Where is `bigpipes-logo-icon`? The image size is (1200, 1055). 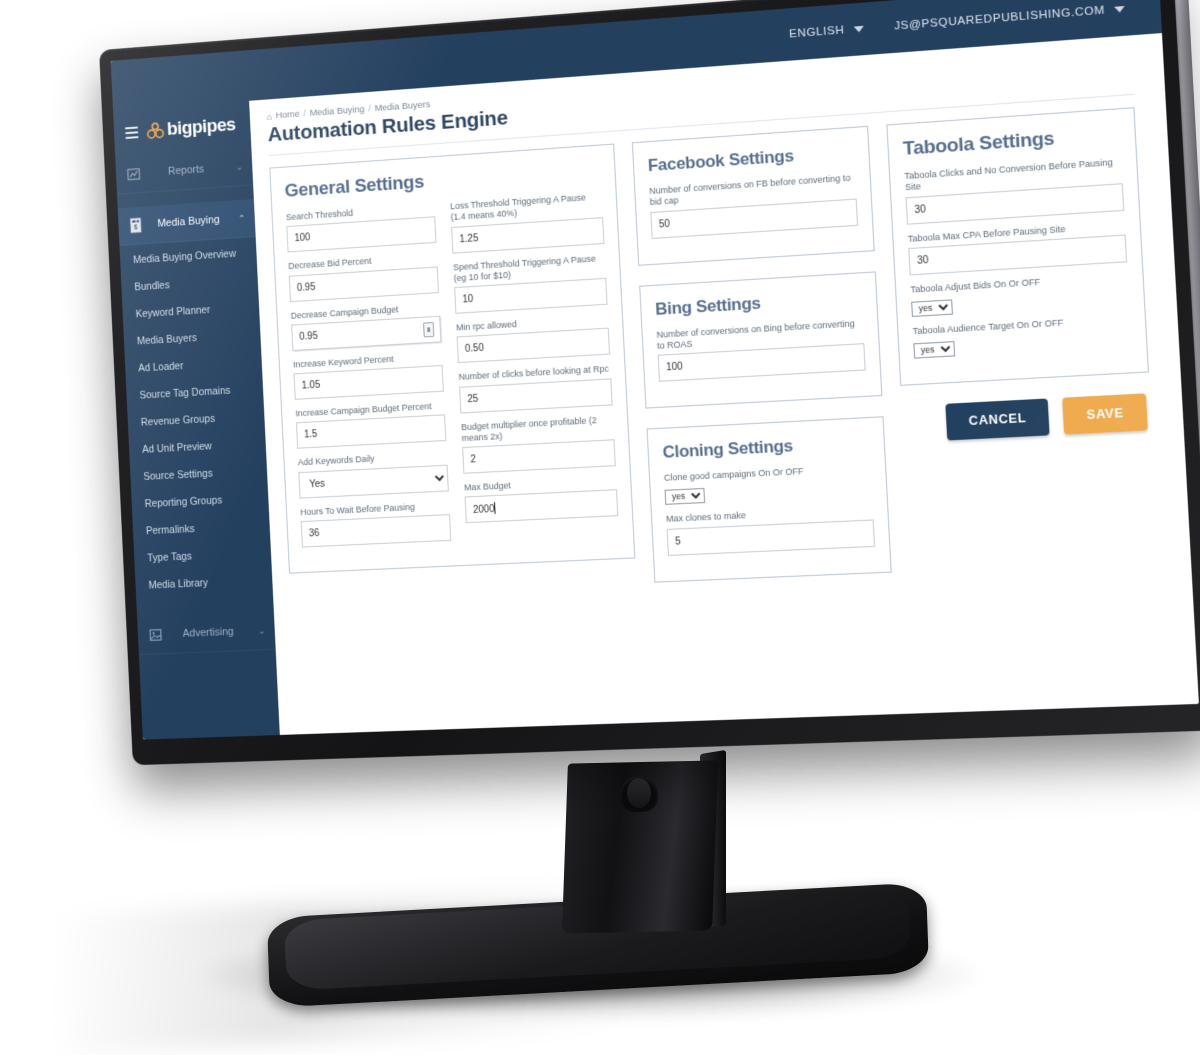 bigpipes-logo-icon is located at coordinates (155, 131).